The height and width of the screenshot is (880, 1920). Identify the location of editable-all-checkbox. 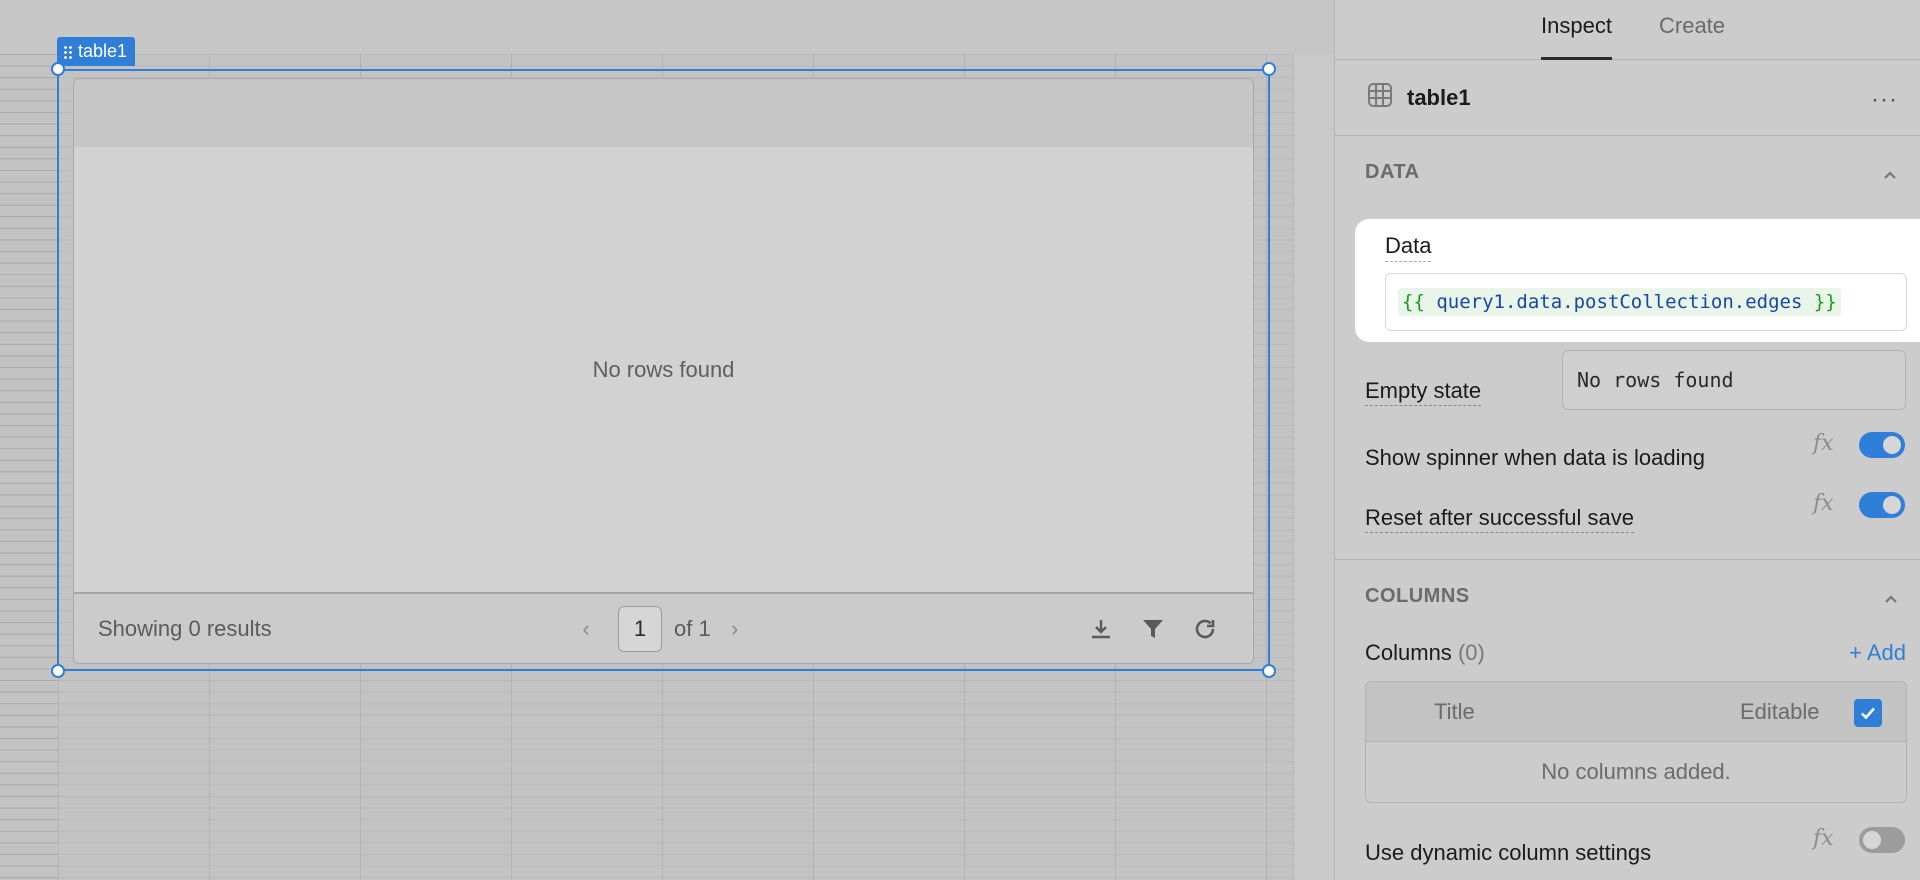
(1868, 713).